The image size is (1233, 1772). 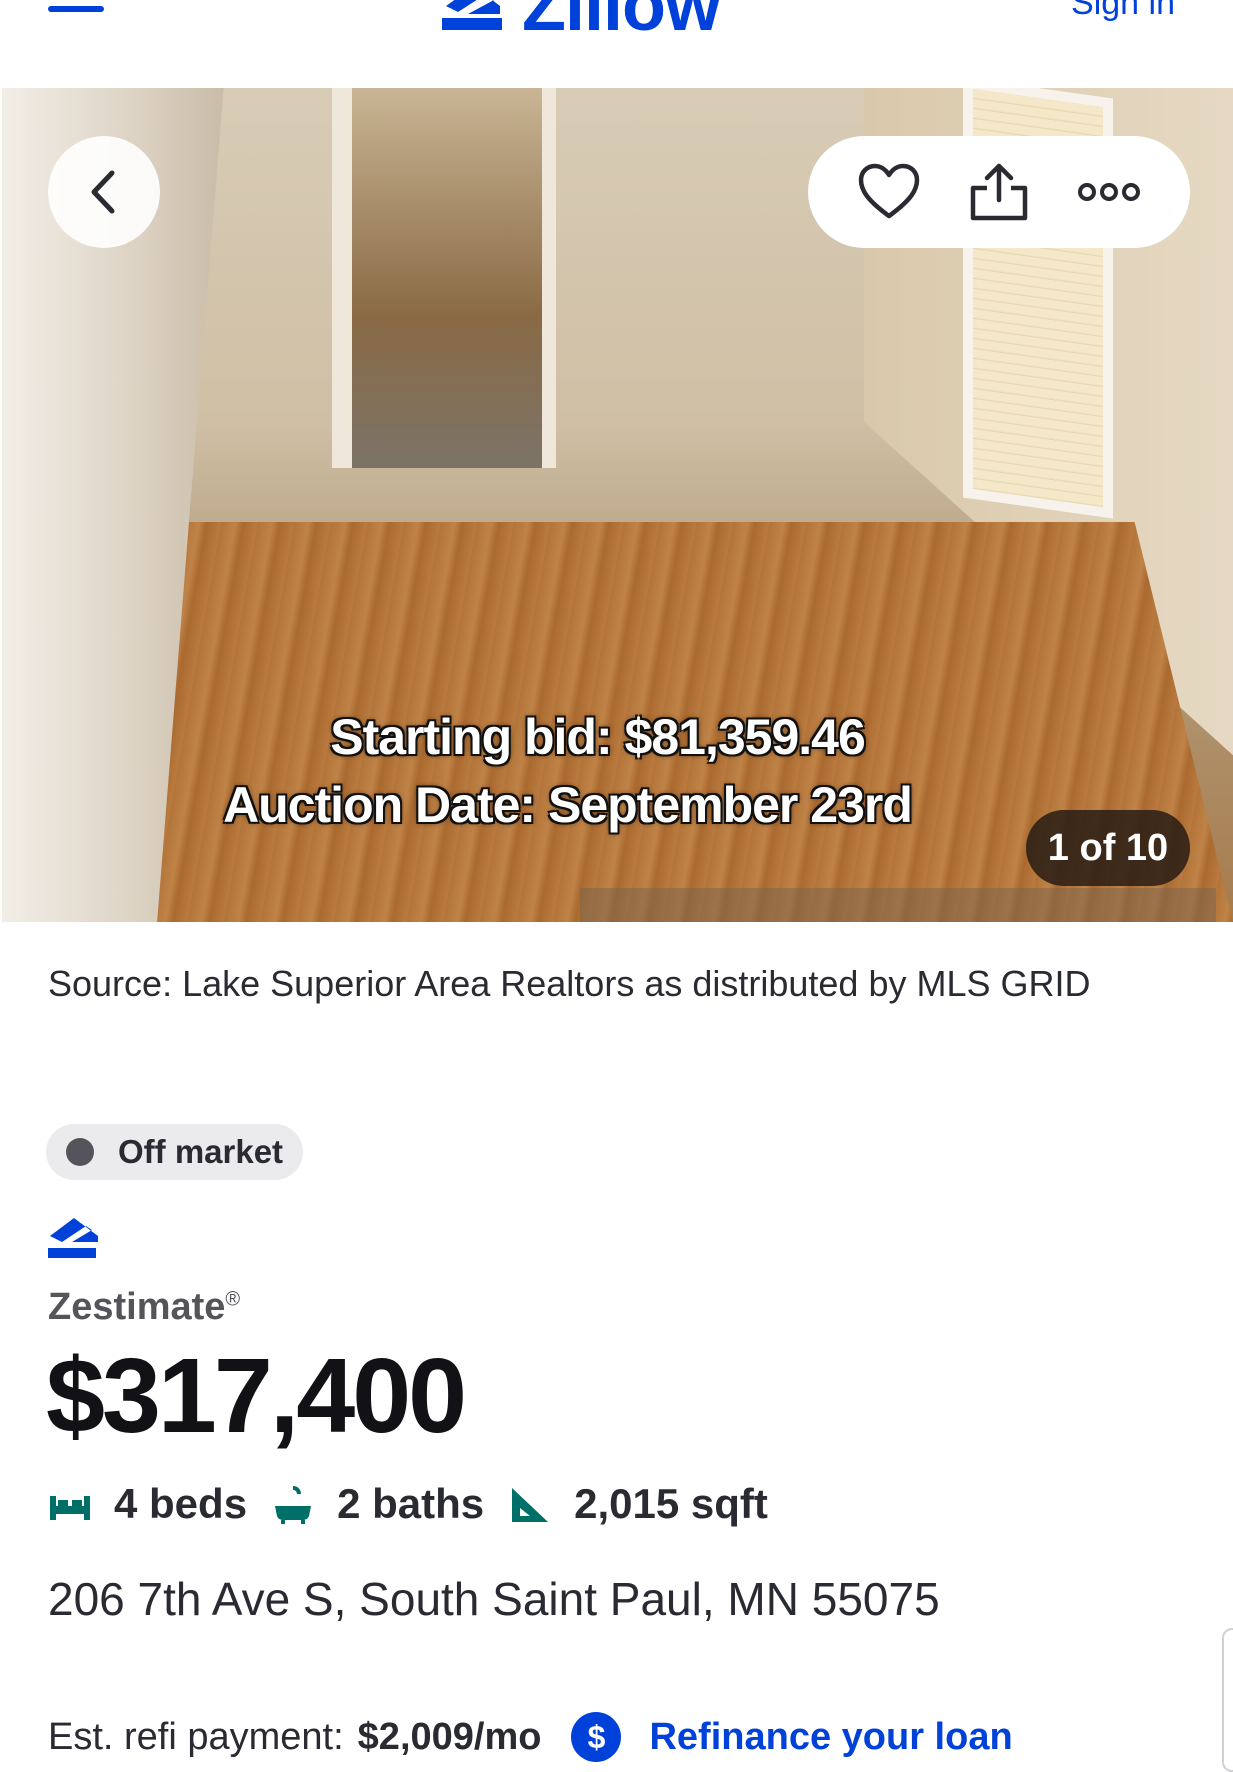 What do you see at coordinates (411, 1503) in the screenshot?
I see `baths-label: 2 baths` at bounding box center [411, 1503].